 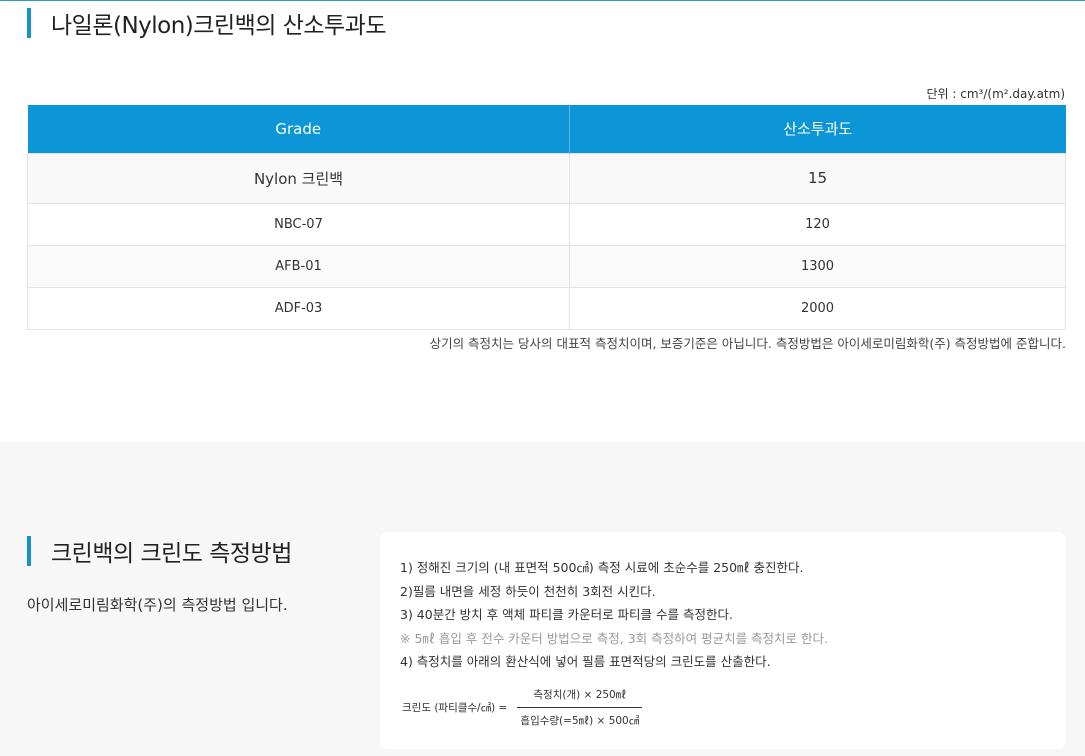 I want to click on table-header-row: Grade 산소투과도, so click(x=546, y=129).